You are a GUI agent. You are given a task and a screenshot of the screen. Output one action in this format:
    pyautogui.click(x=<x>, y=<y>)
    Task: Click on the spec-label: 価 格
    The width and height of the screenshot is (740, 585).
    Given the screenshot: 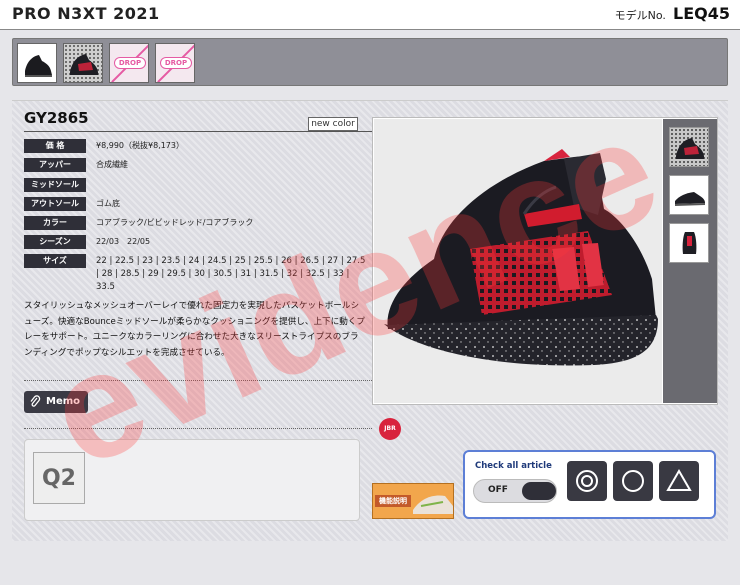 What is the action you would take?
    pyautogui.click(x=55, y=146)
    